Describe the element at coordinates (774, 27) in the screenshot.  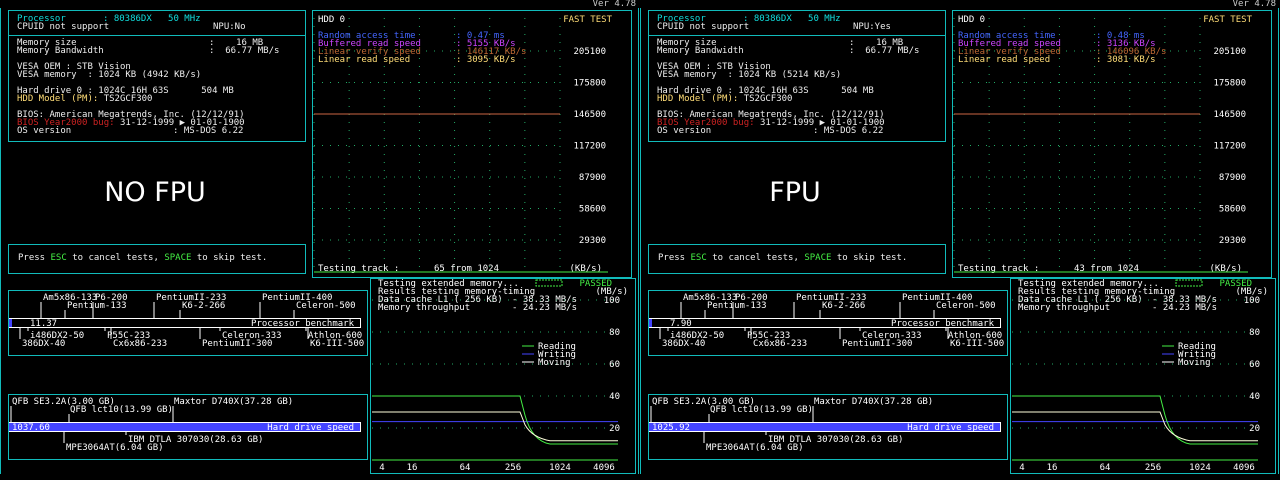
I see `cpuid-row: CPUID not support NPU:Yes` at that location.